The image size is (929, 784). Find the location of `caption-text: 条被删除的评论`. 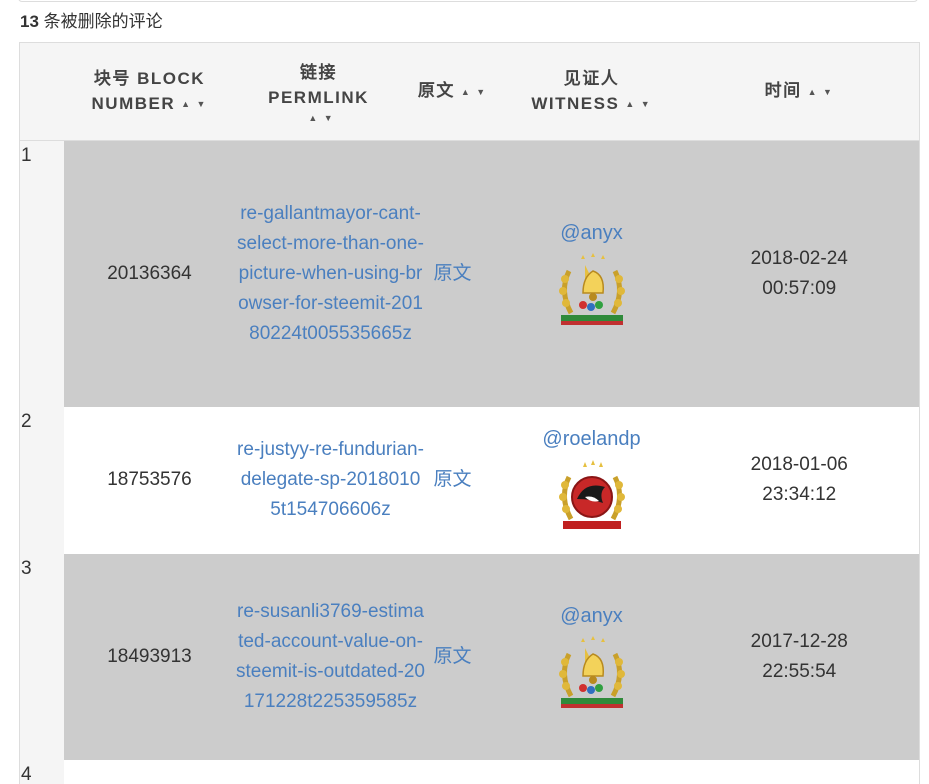

caption-text: 条被删除的评论 is located at coordinates (100, 21).